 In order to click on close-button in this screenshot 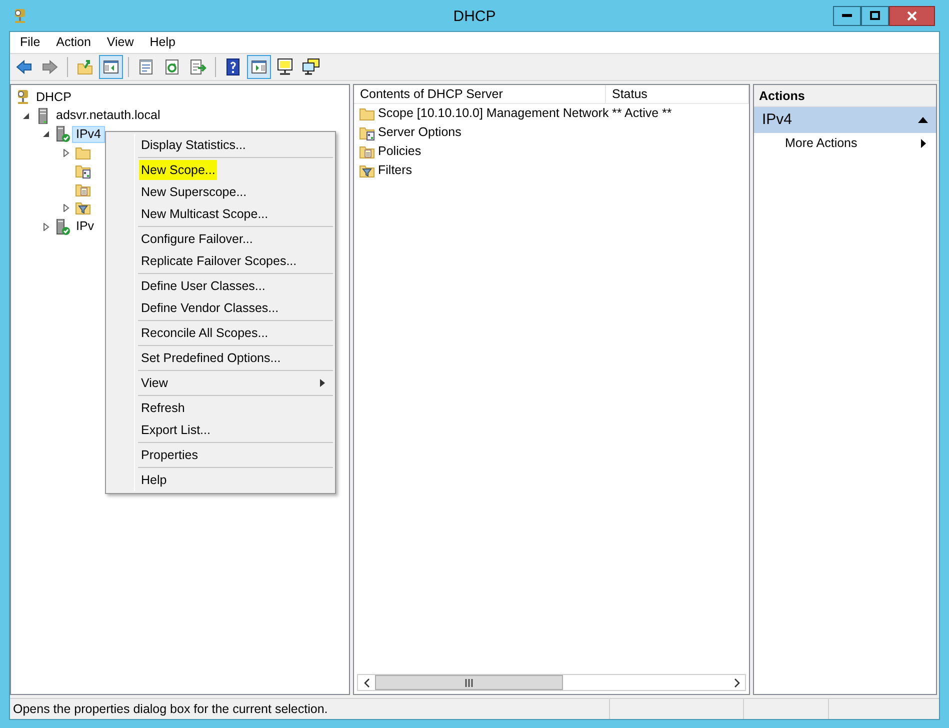, I will do `click(912, 16)`.